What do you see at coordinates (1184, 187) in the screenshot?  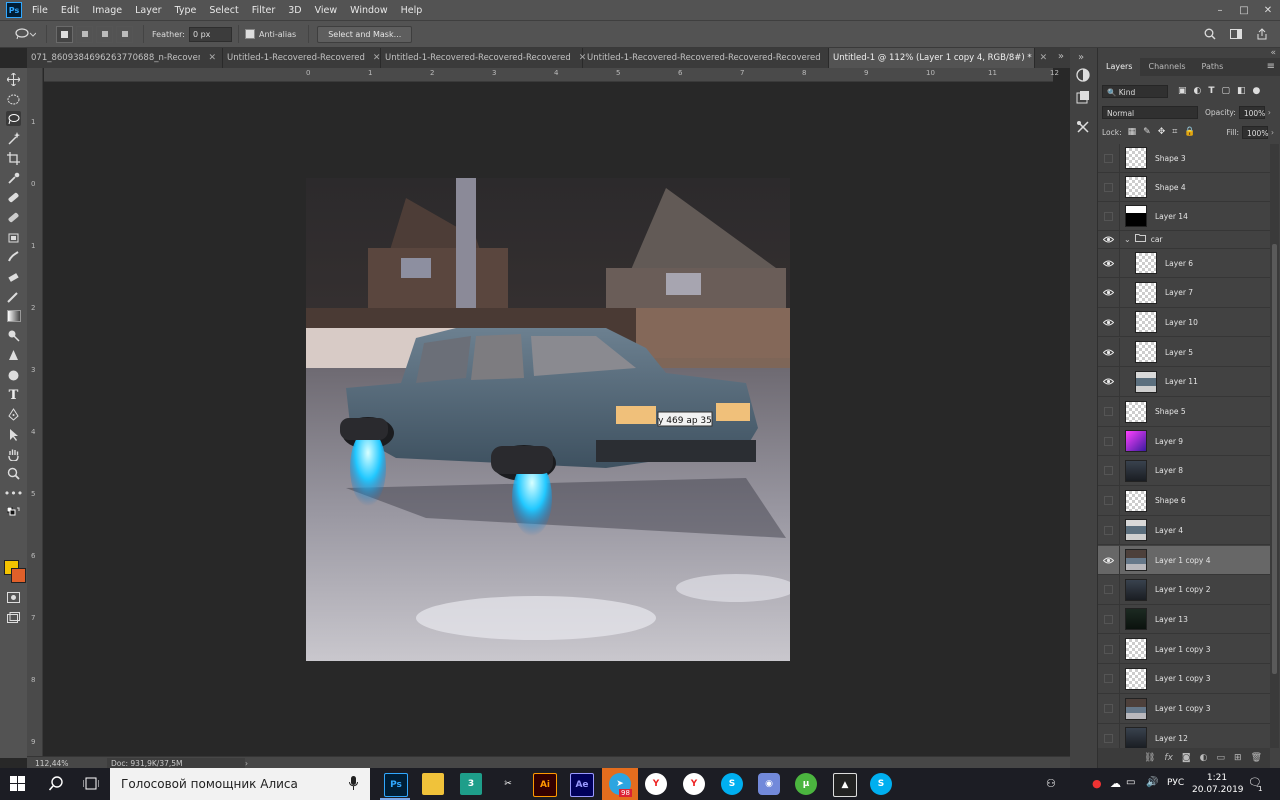 I see `layer-row: Shape 4` at bounding box center [1184, 187].